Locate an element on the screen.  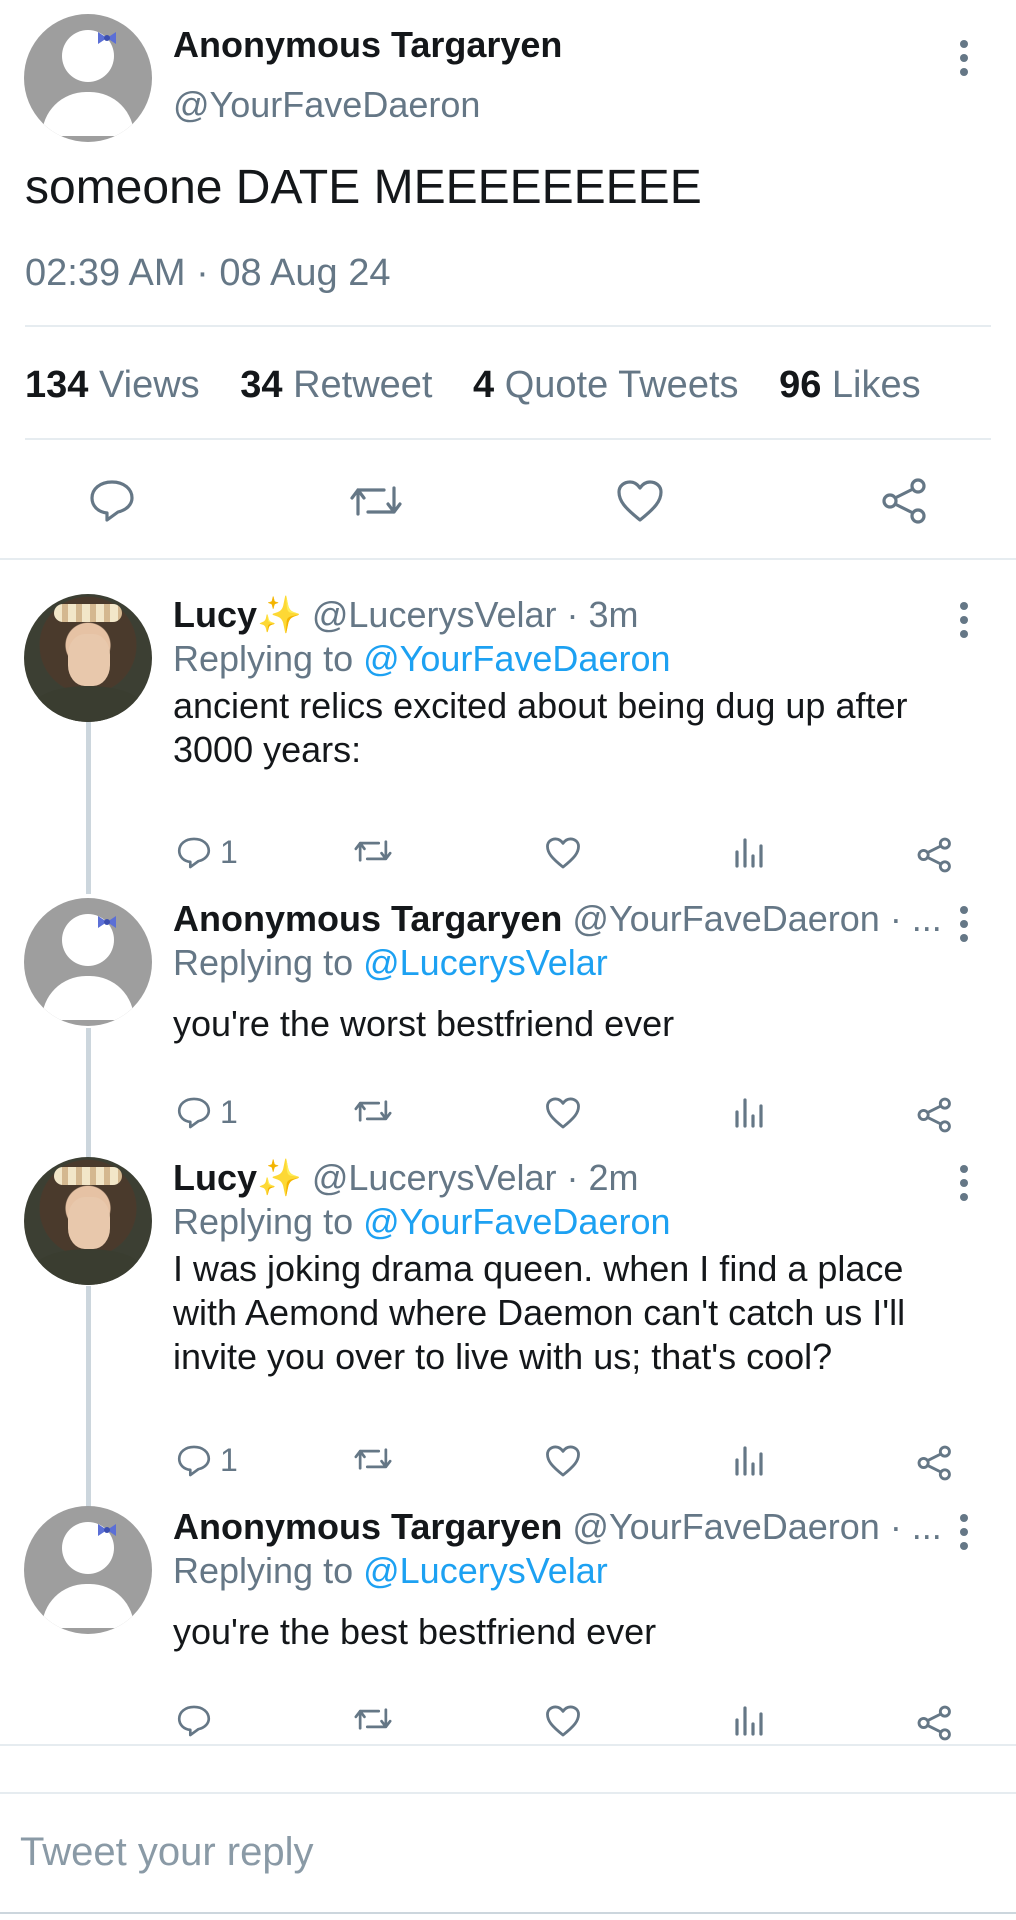
stat-retweets: 34 Retweet is located at coordinates (336, 385).